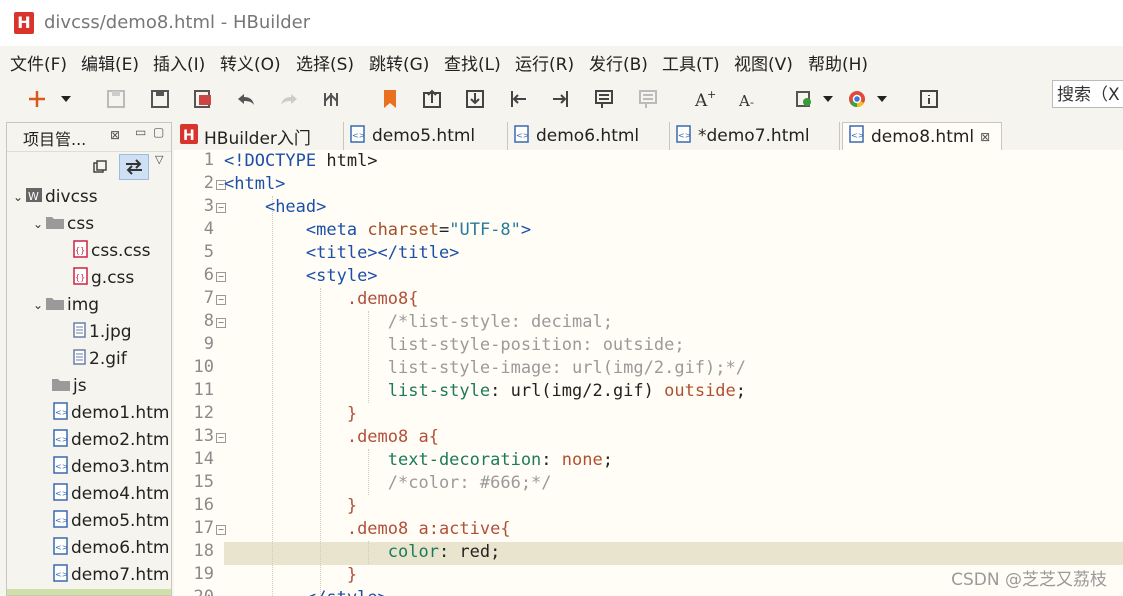 The height and width of the screenshot is (596, 1123). What do you see at coordinates (544, 62) in the screenshot?
I see `menu-run: 运行(R)` at bounding box center [544, 62].